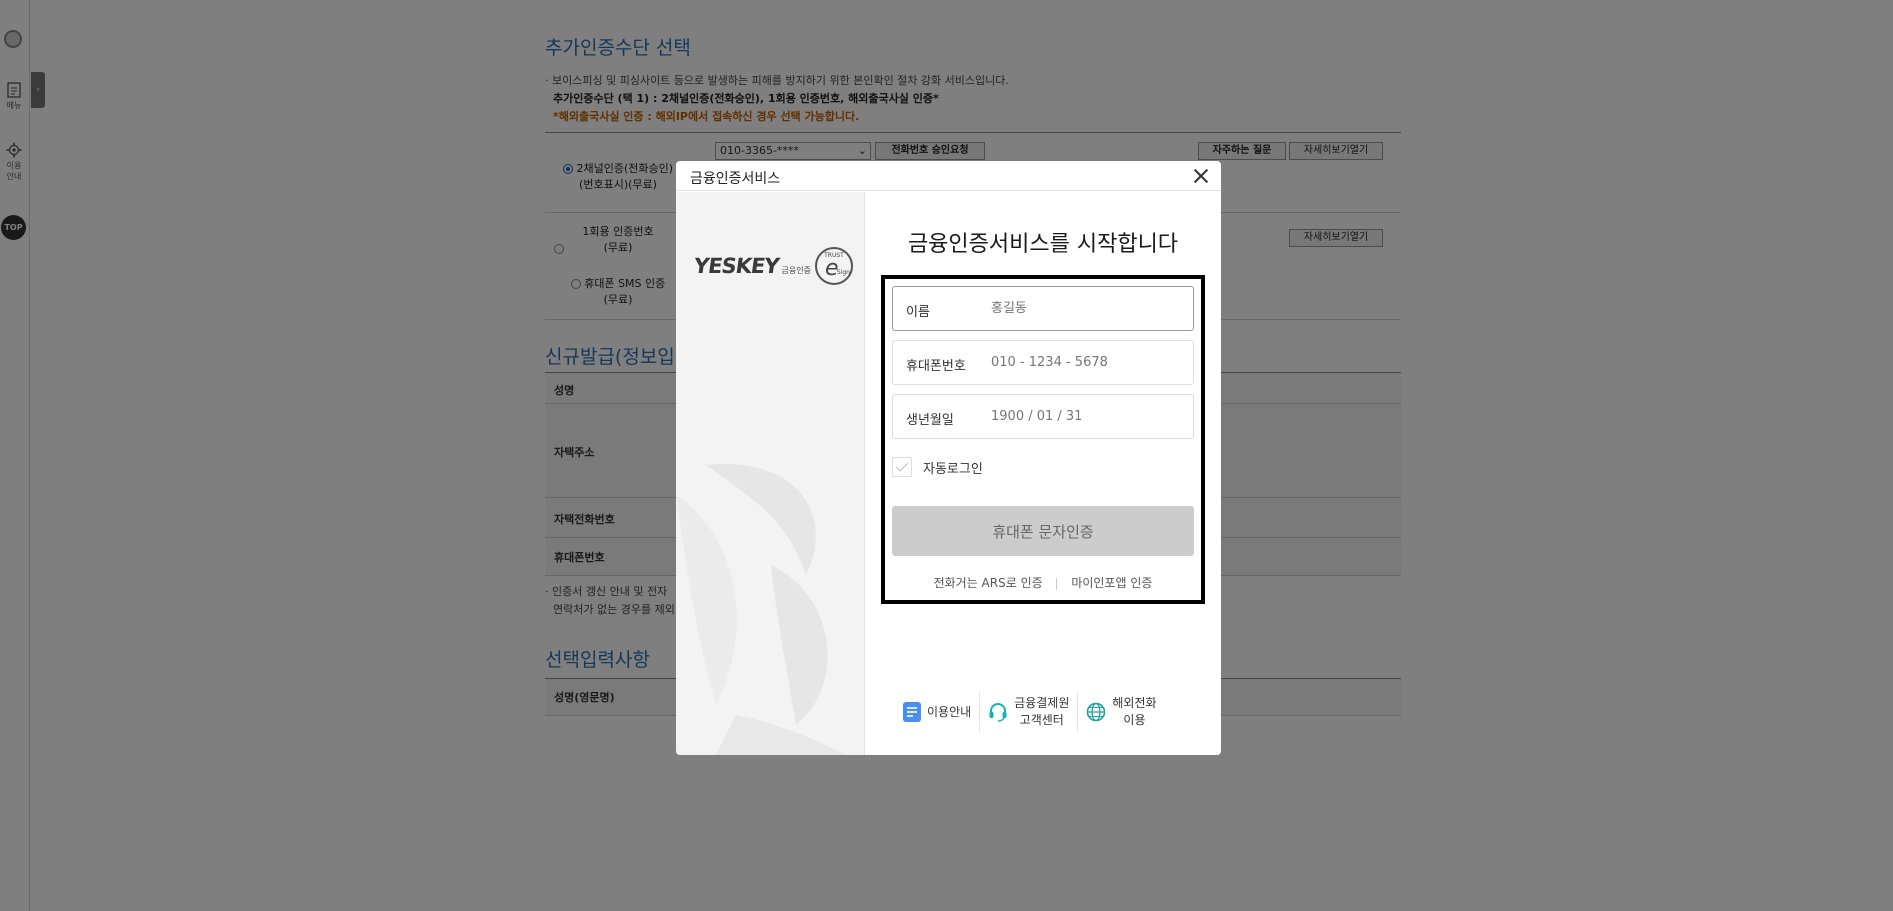  What do you see at coordinates (1043, 531) in the screenshot?
I see `sms-auth-button: 휴대폰 문자인증` at bounding box center [1043, 531].